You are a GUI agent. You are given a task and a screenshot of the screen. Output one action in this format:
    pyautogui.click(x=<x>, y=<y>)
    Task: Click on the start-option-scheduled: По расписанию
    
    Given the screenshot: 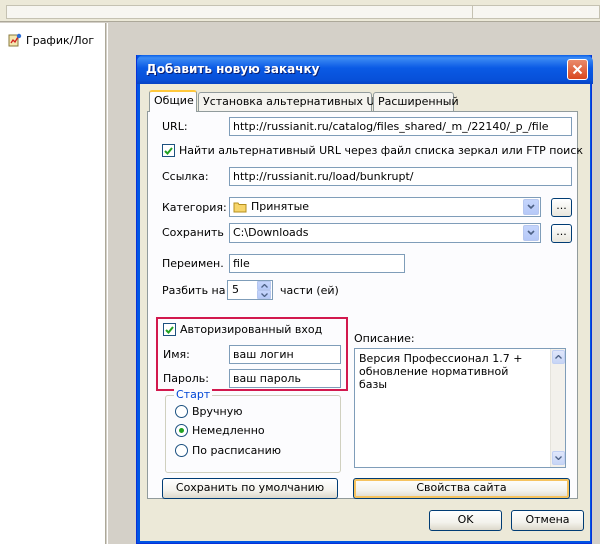 What is the action you would take?
    pyautogui.click(x=228, y=450)
    